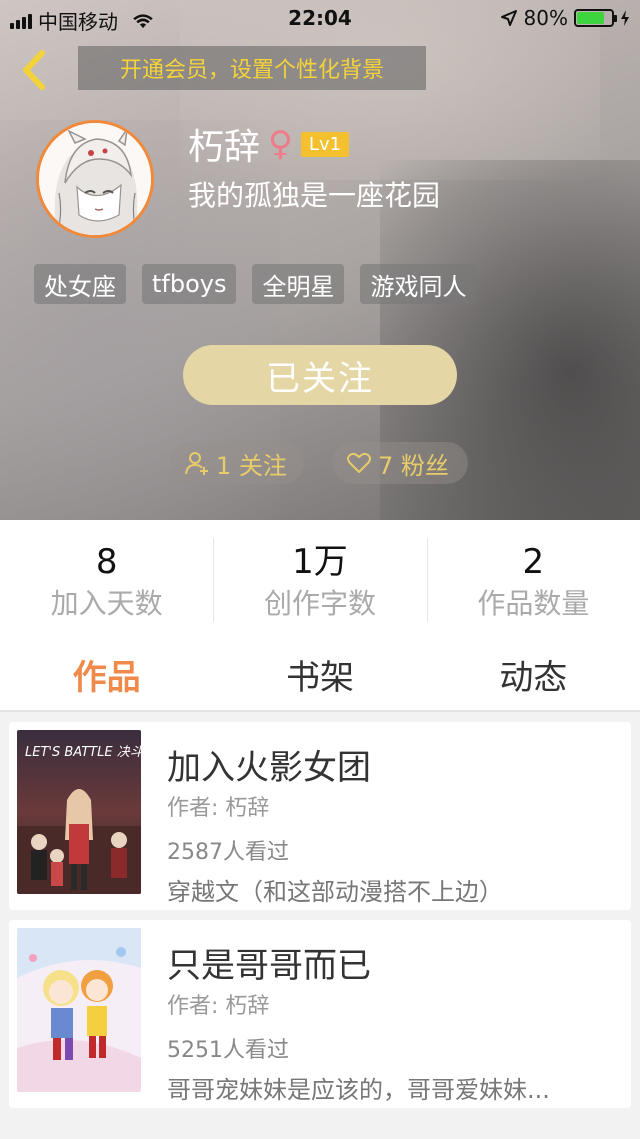 The height and width of the screenshot is (1139, 640). Describe the element at coordinates (83, 752) in the screenshot. I see `cover-title-text: LET'S BATTLE 决斗吧!!` at that location.